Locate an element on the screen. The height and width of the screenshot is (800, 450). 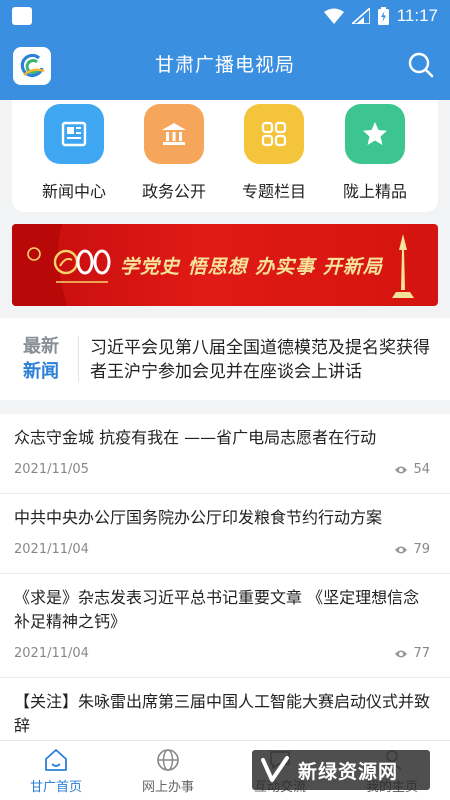
news-title: 【关注】朱咏雷出席第三届中国人工智能大赛启动仪式并致辞 is located at coordinates (222, 713).